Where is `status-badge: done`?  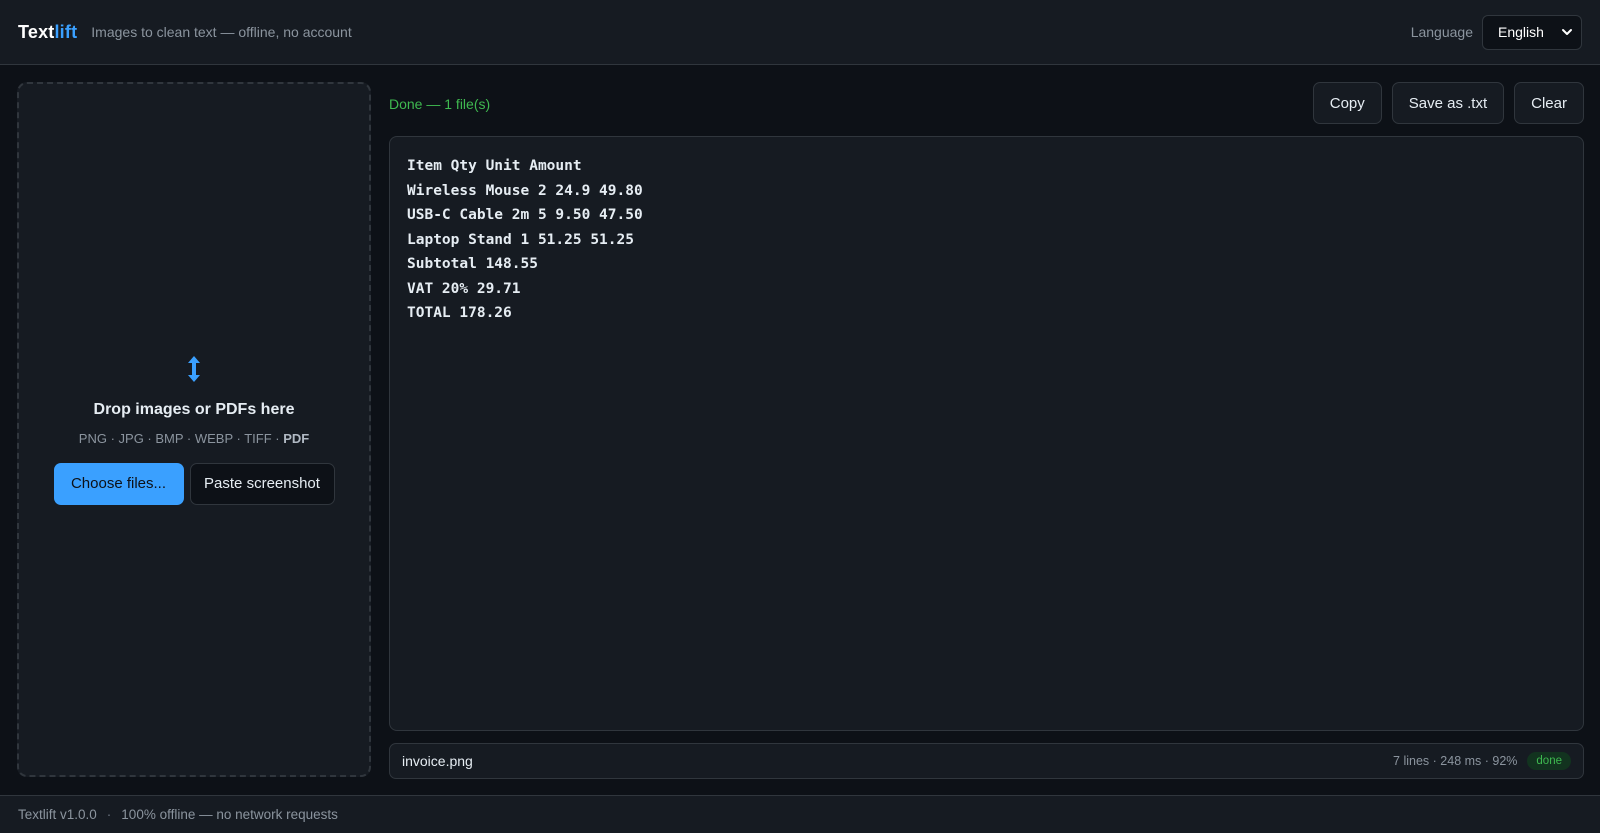
status-badge: done is located at coordinates (1549, 761).